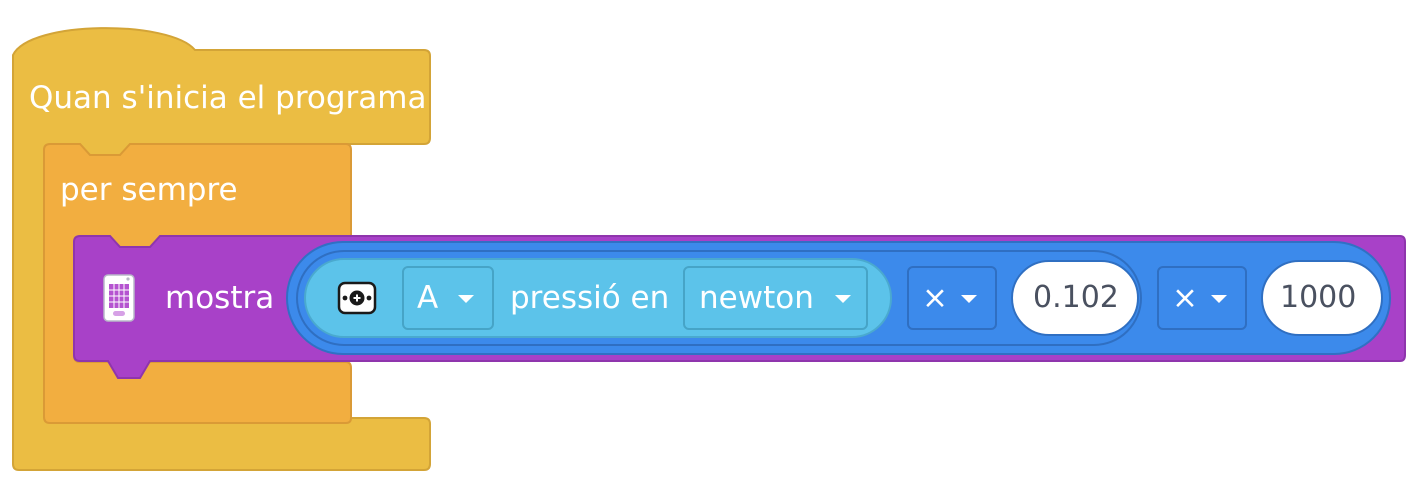 This screenshot has width=1420, height=488. Describe the element at coordinates (590, 298) in the screenshot. I see `force-sensor-label: pressió en` at that location.